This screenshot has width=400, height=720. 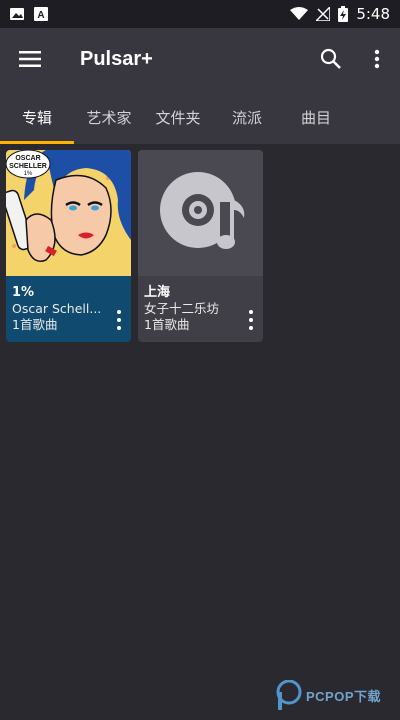 I want to click on menu-button, so click(x=30, y=59).